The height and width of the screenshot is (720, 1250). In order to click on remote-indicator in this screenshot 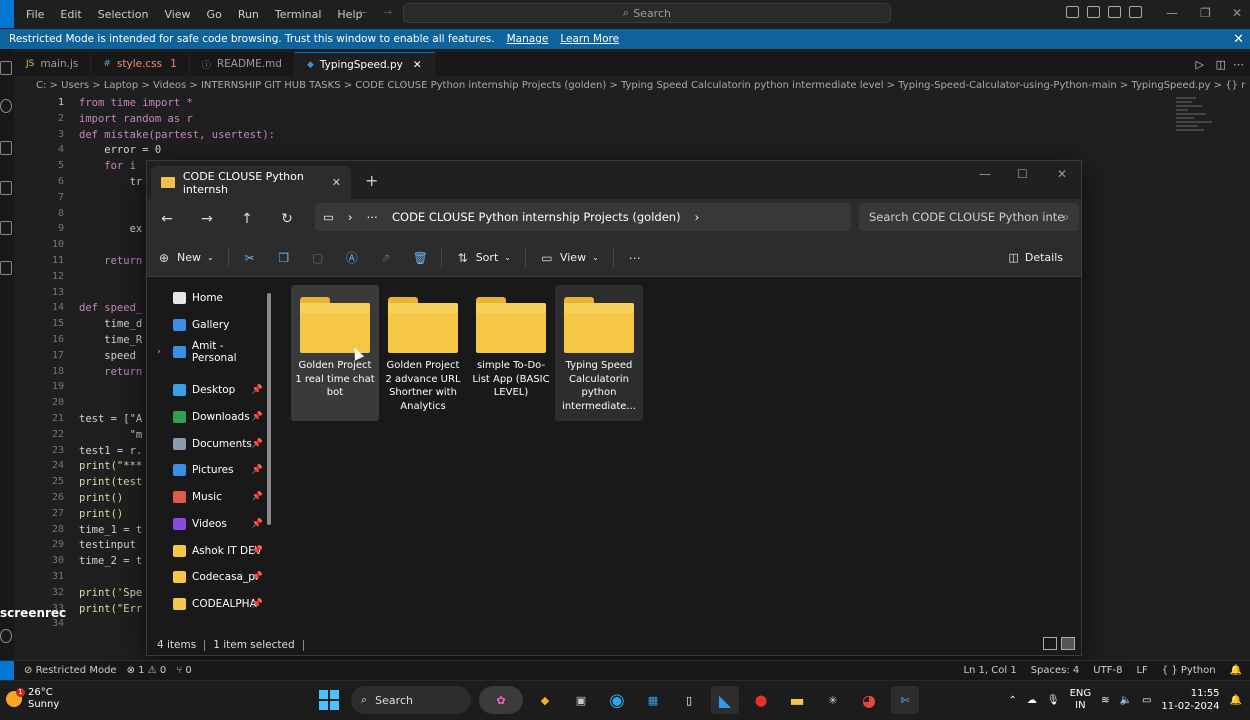, I will do `click(7, 670)`.